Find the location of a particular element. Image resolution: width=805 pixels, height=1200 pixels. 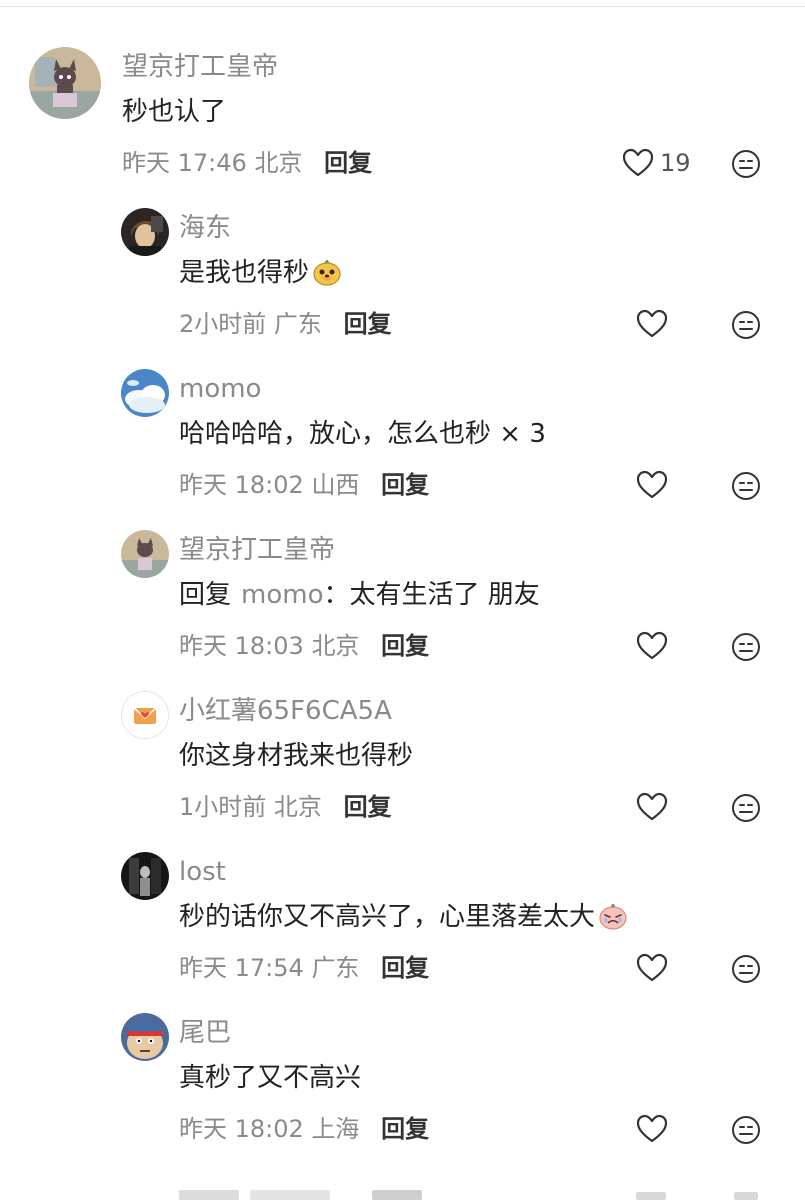

comment-username: 海东 is located at coordinates (205, 228).